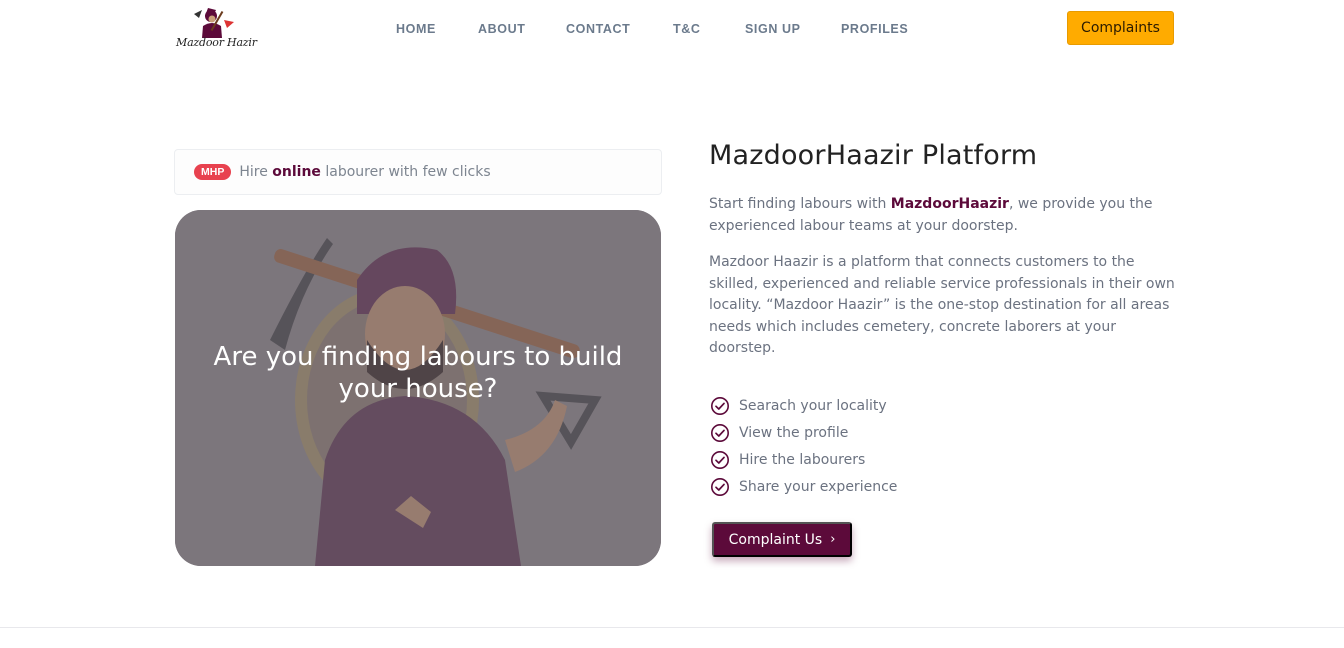  What do you see at coordinates (296, 172) in the screenshot?
I see `tagline-highlight: online` at bounding box center [296, 172].